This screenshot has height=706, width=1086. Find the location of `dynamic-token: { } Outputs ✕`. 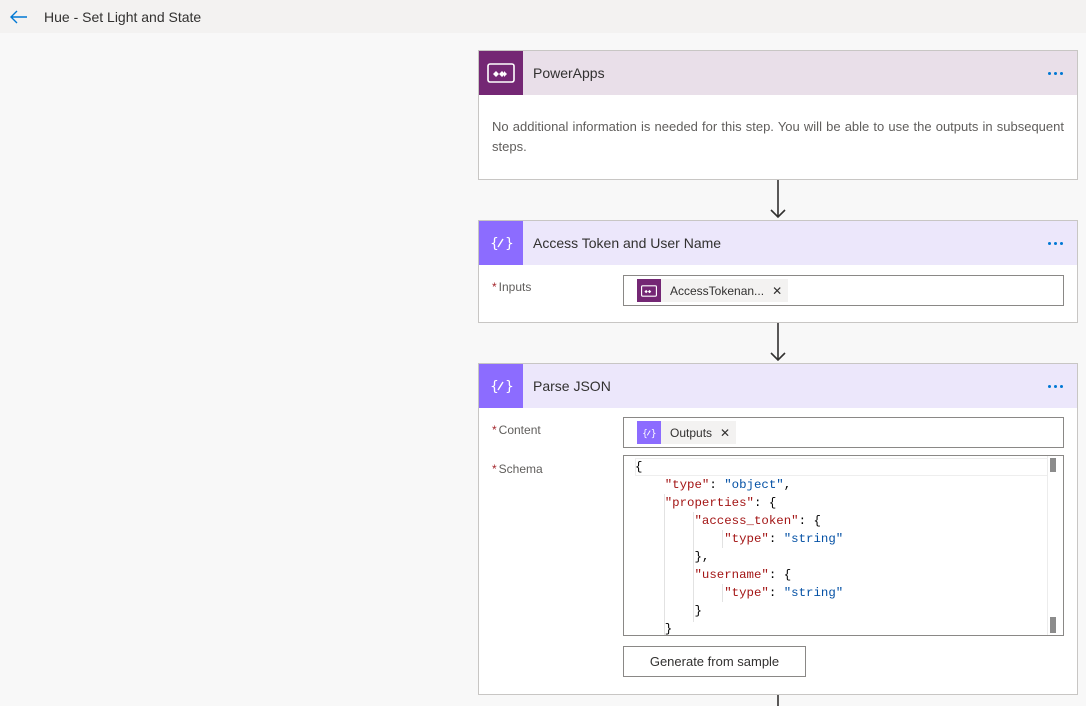

dynamic-token: { } Outputs ✕ is located at coordinates (687, 432).